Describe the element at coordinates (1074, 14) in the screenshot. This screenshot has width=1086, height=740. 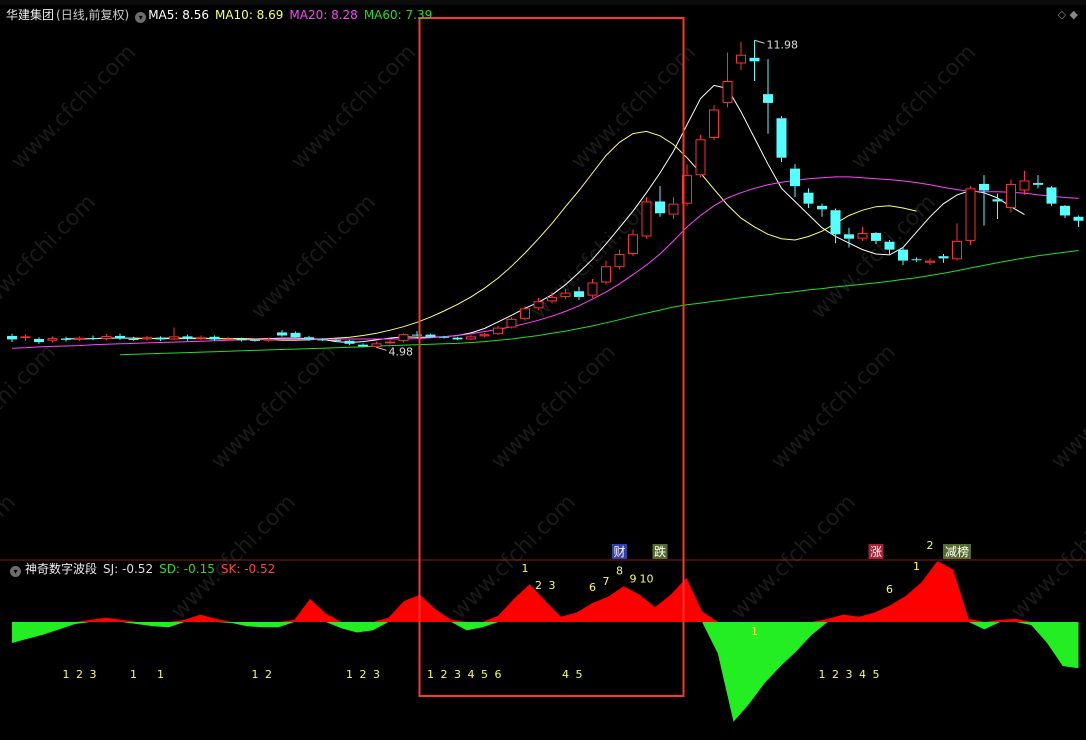
I see `settings-icon: ◆` at that location.